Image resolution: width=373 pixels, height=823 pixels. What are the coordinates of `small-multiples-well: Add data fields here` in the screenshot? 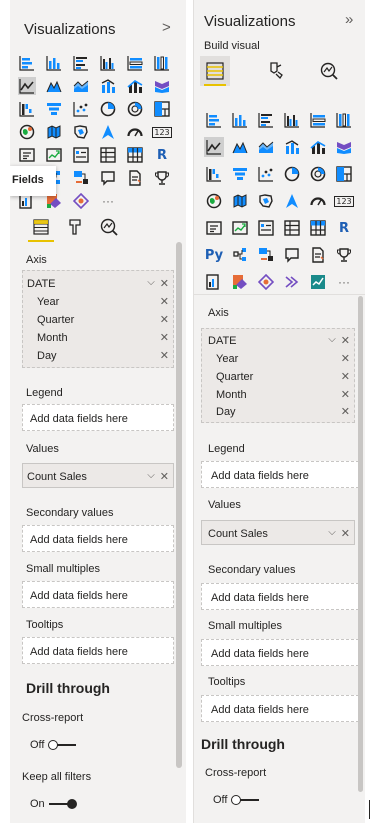 It's located at (98, 594).